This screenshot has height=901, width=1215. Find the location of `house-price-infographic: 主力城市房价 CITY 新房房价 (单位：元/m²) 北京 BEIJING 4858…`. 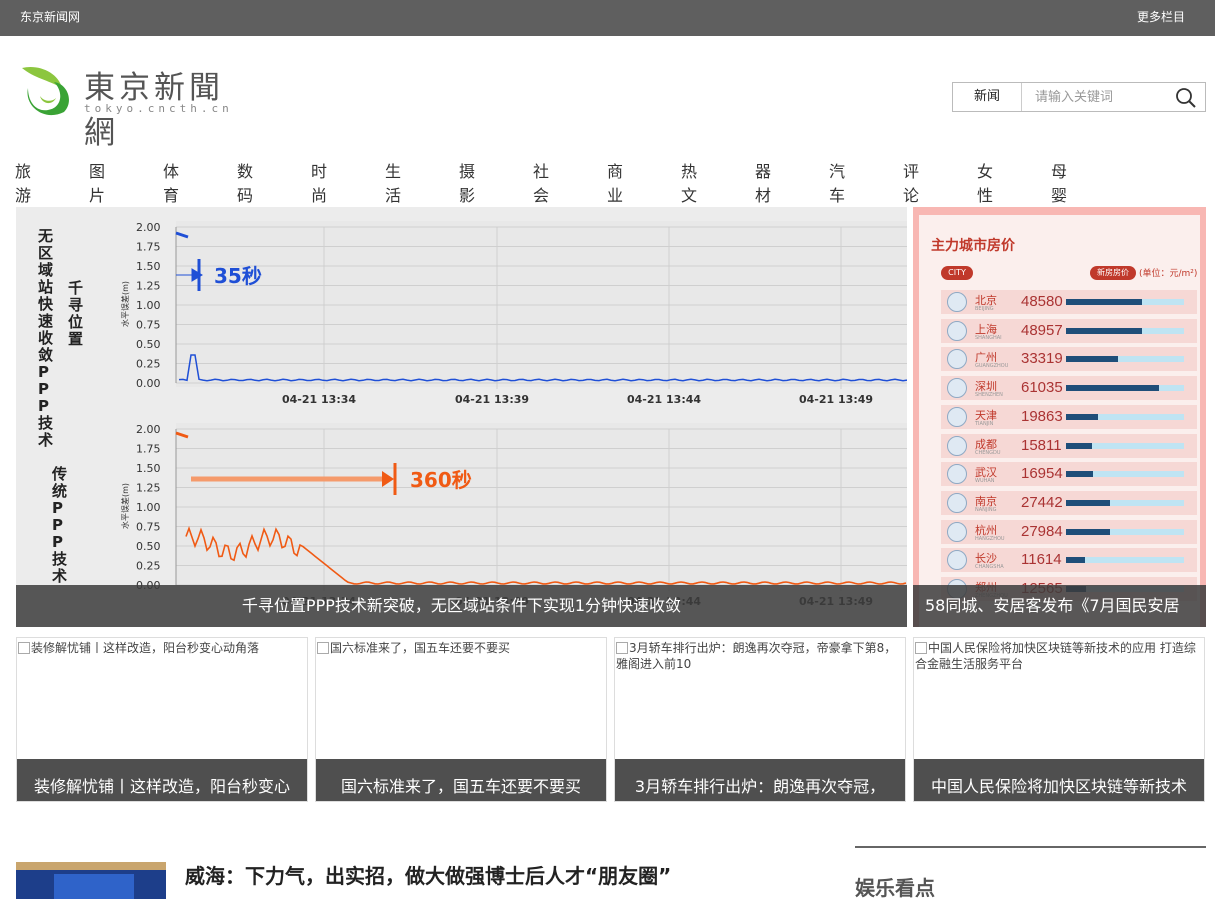

house-price-infographic: 主力城市房价 CITY 新房房价 (单位：元/m²) 北京 BEIJING 4858… is located at coordinates (1059, 421).